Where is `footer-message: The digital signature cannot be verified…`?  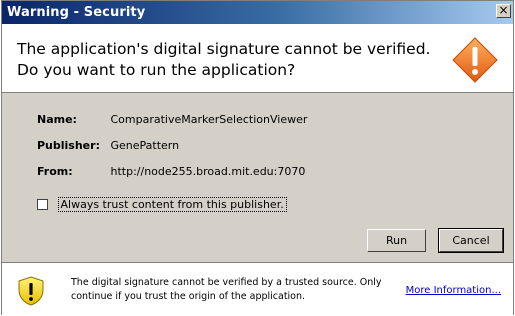 footer-message: The digital signature cannot be verified… is located at coordinates (226, 289).